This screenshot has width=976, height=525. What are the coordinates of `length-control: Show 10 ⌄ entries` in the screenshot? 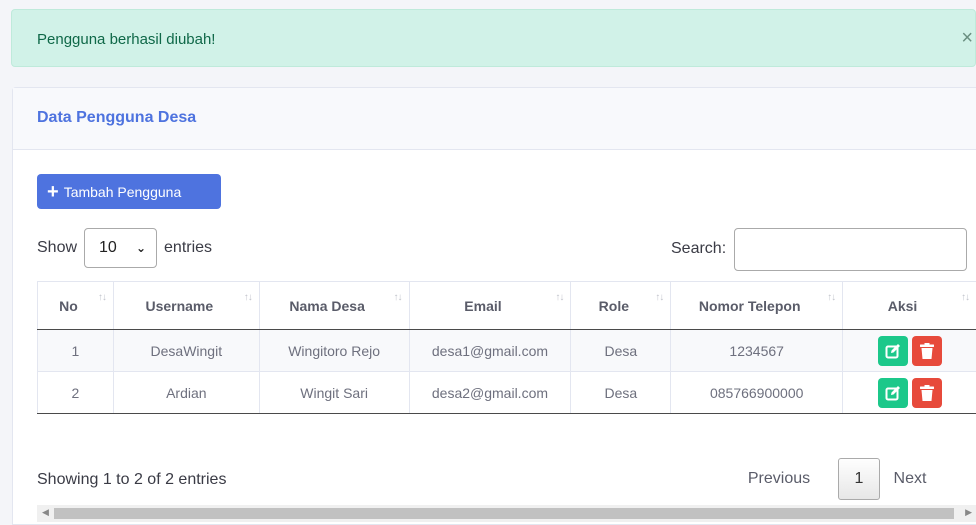 It's located at (124, 248).